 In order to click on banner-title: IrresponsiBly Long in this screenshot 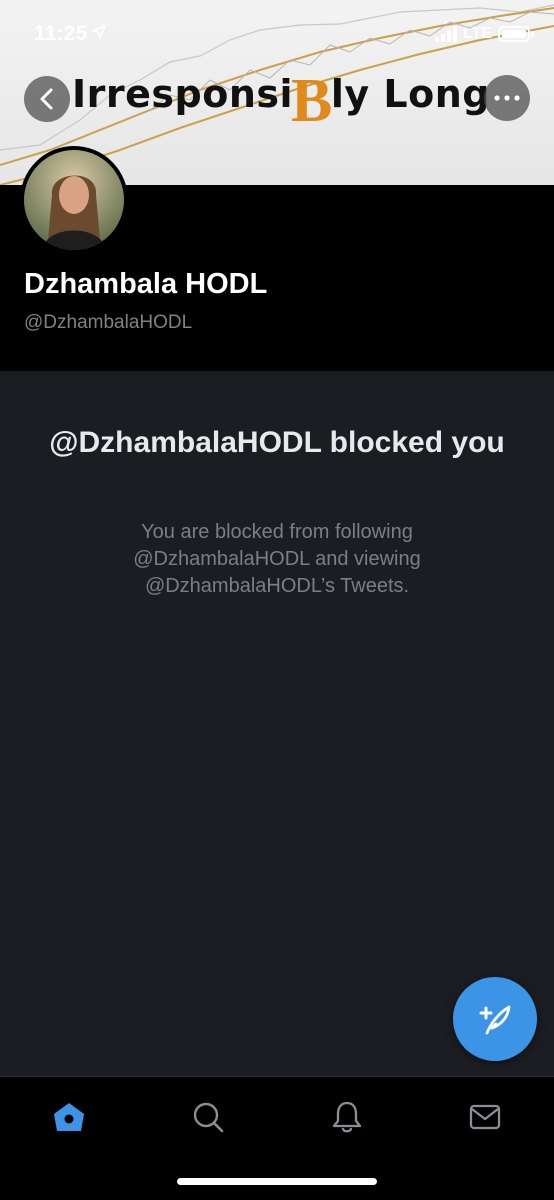, I will do `click(281, 101)`.